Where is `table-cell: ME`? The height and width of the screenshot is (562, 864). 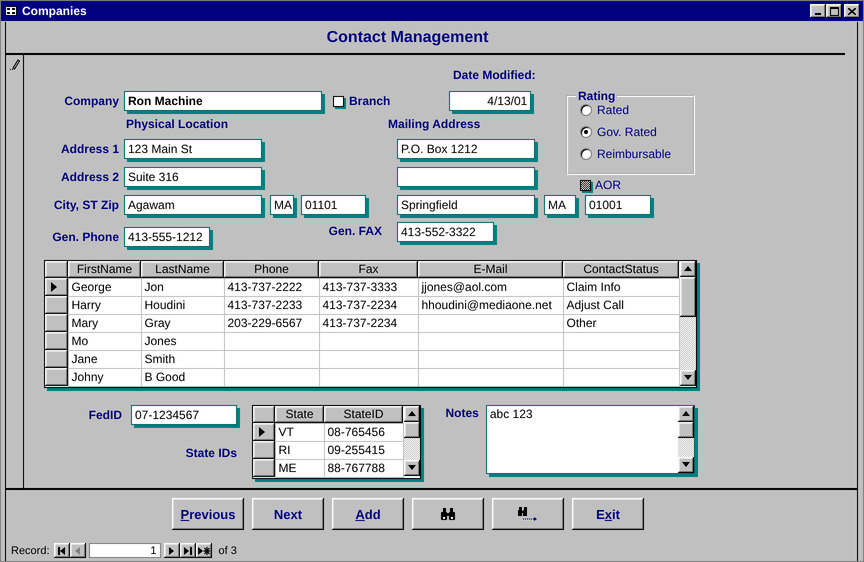 table-cell: ME is located at coordinates (299, 468).